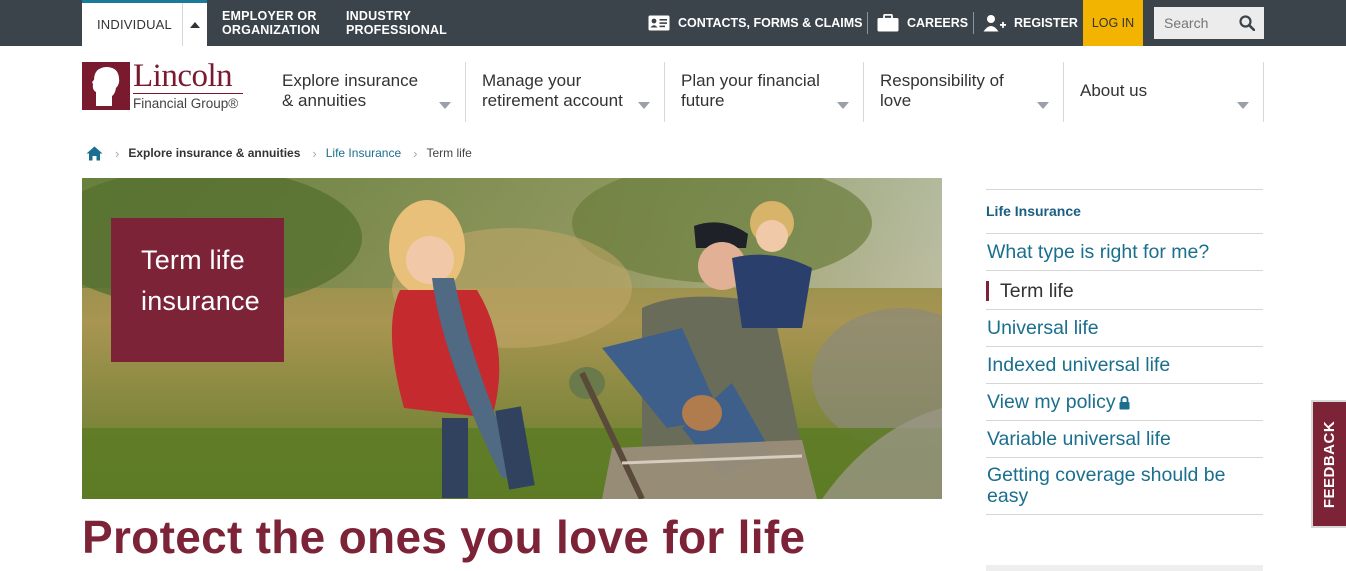  I want to click on tab-individual: INDIVIDUAL, so click(144, 23).